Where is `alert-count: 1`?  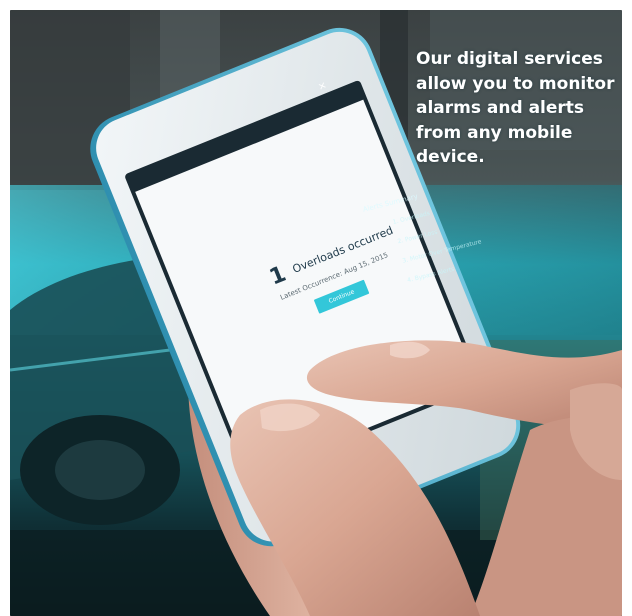
alert-count: 1 is located at coordinates (278, 276).